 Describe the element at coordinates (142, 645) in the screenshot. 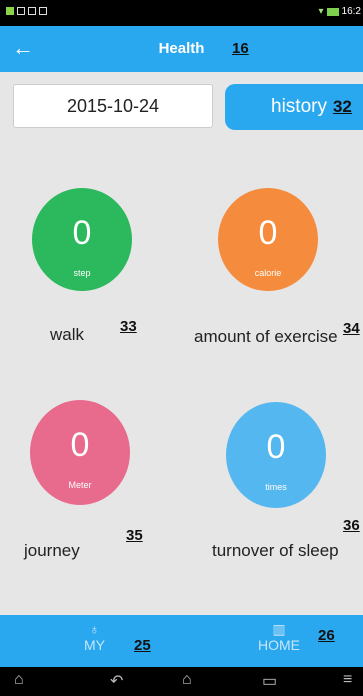

I see `nav-my-annotation: 25` at that location.